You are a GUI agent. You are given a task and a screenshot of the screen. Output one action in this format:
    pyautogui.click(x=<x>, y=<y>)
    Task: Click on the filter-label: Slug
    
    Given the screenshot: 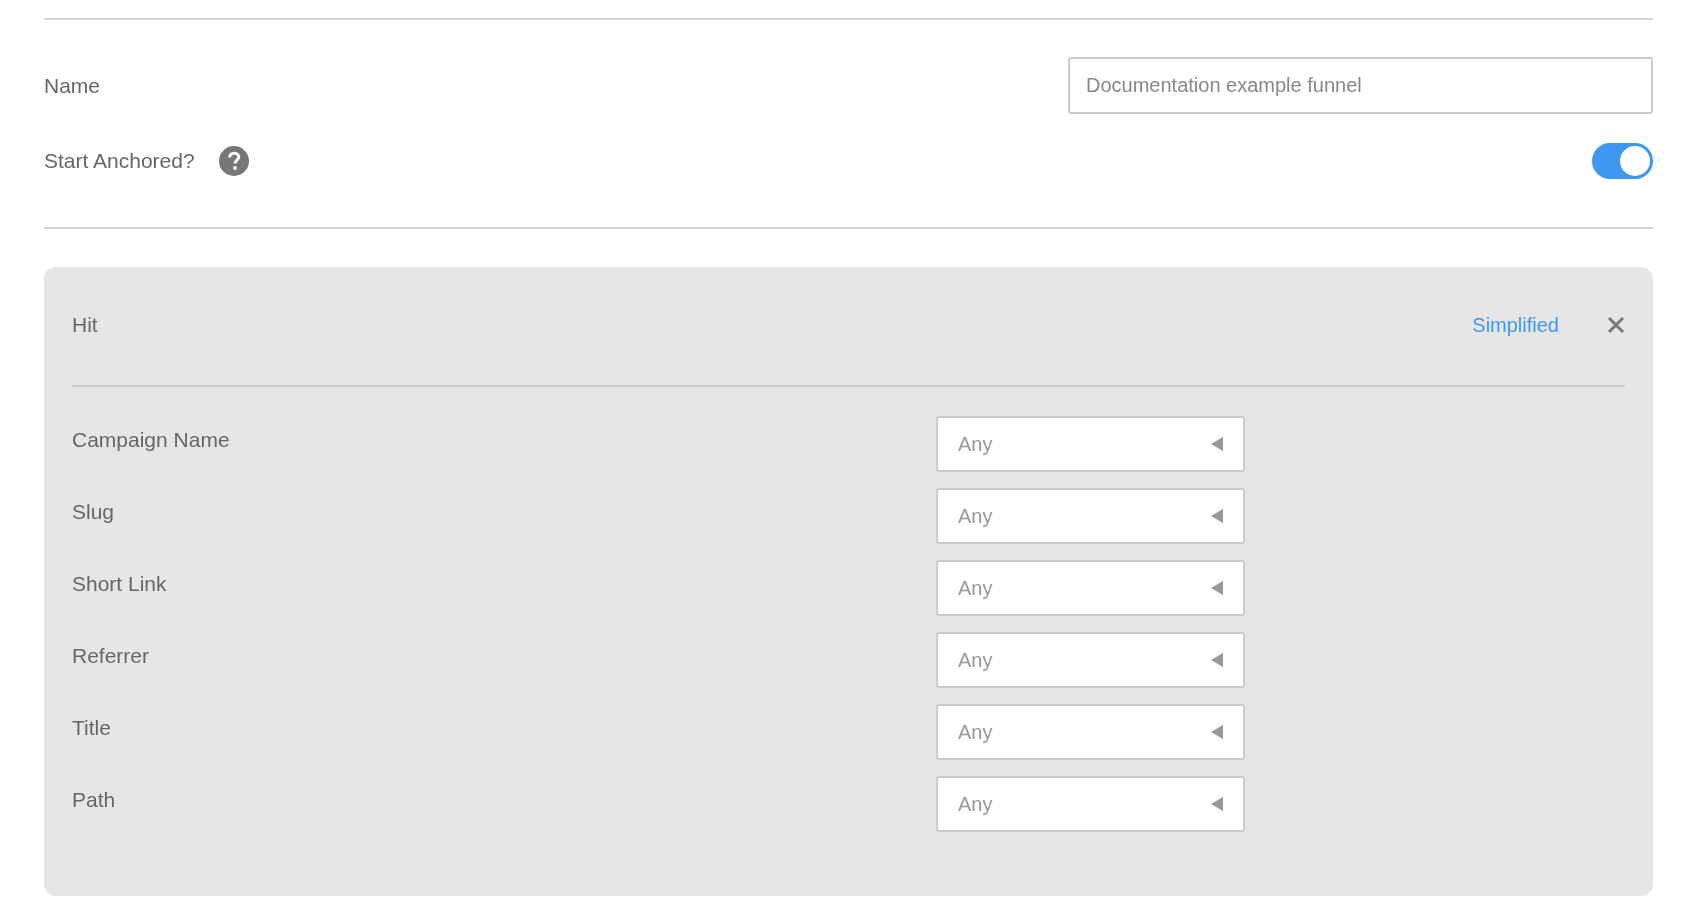 What is the action you would take?
    pyautogui.click(x=94, y=512)
    